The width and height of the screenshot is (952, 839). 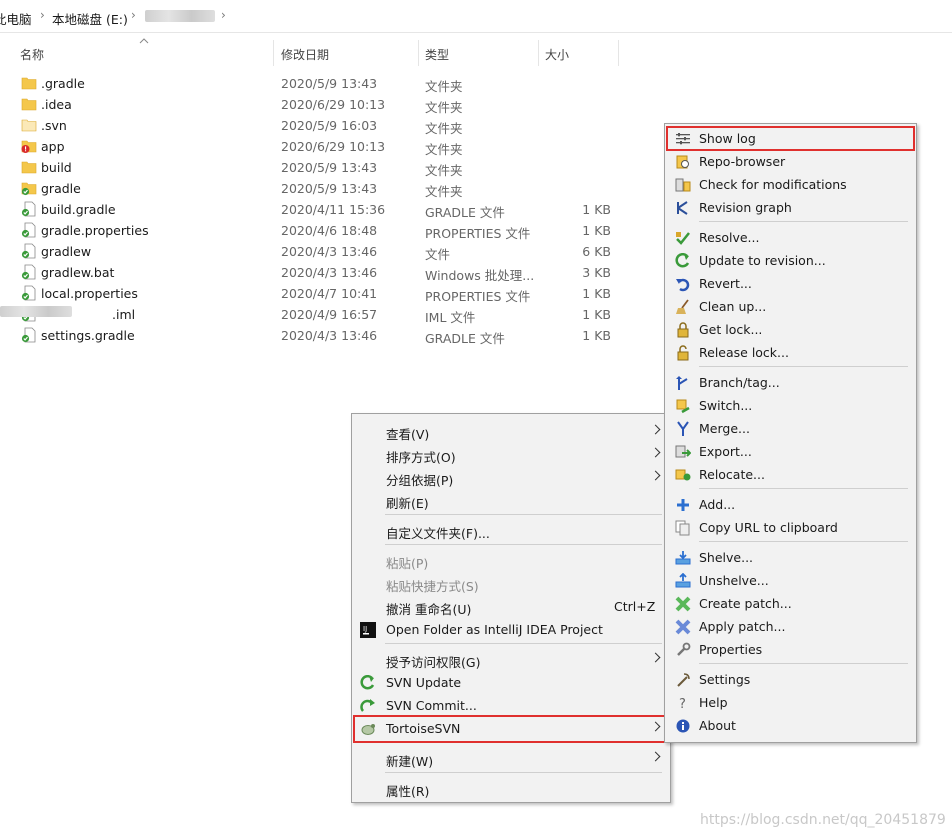 I want to click on menu-item-properties: Properties, so click(x=790, y=649).